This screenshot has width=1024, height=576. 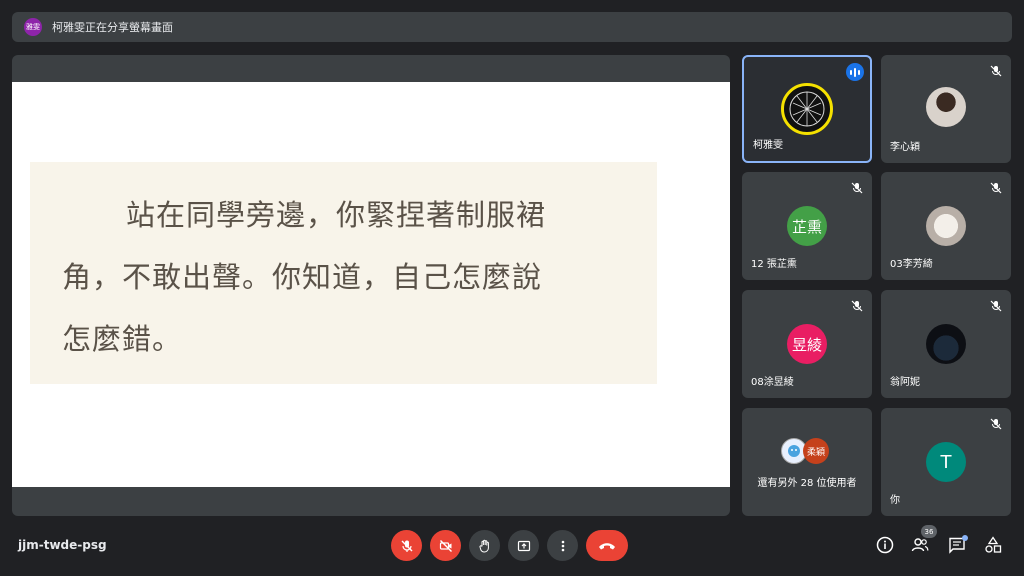 I want to click on camera-off-icon, so click(x=445, y=545).